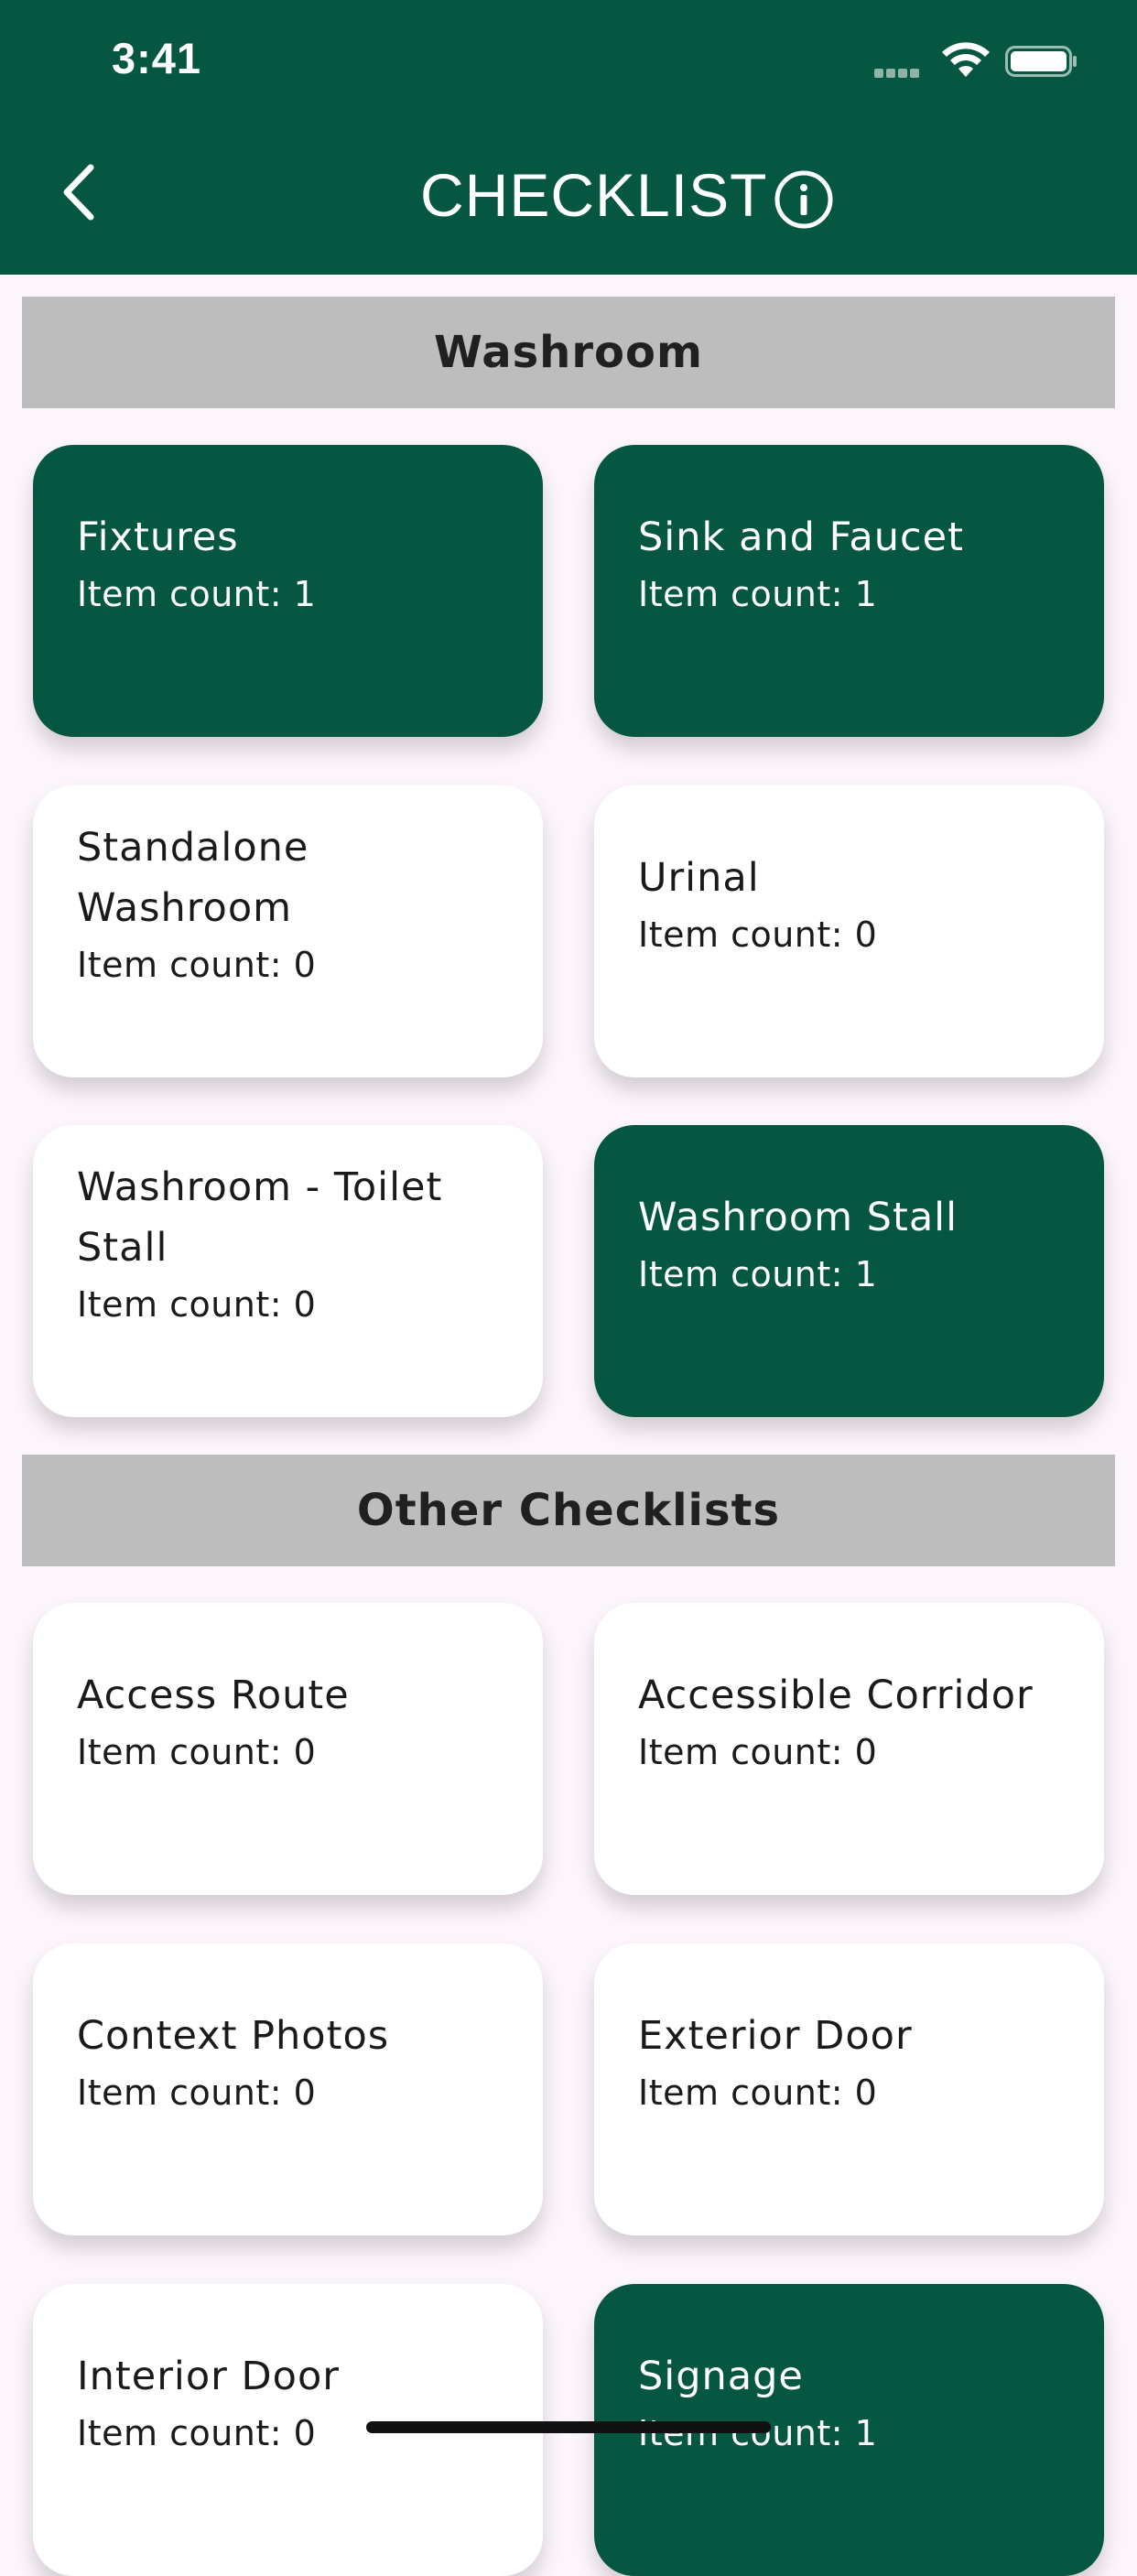  Describe the element at coordinates (775, 2036) in the screenshot. I see `card-title: Exterior Door` at that location.